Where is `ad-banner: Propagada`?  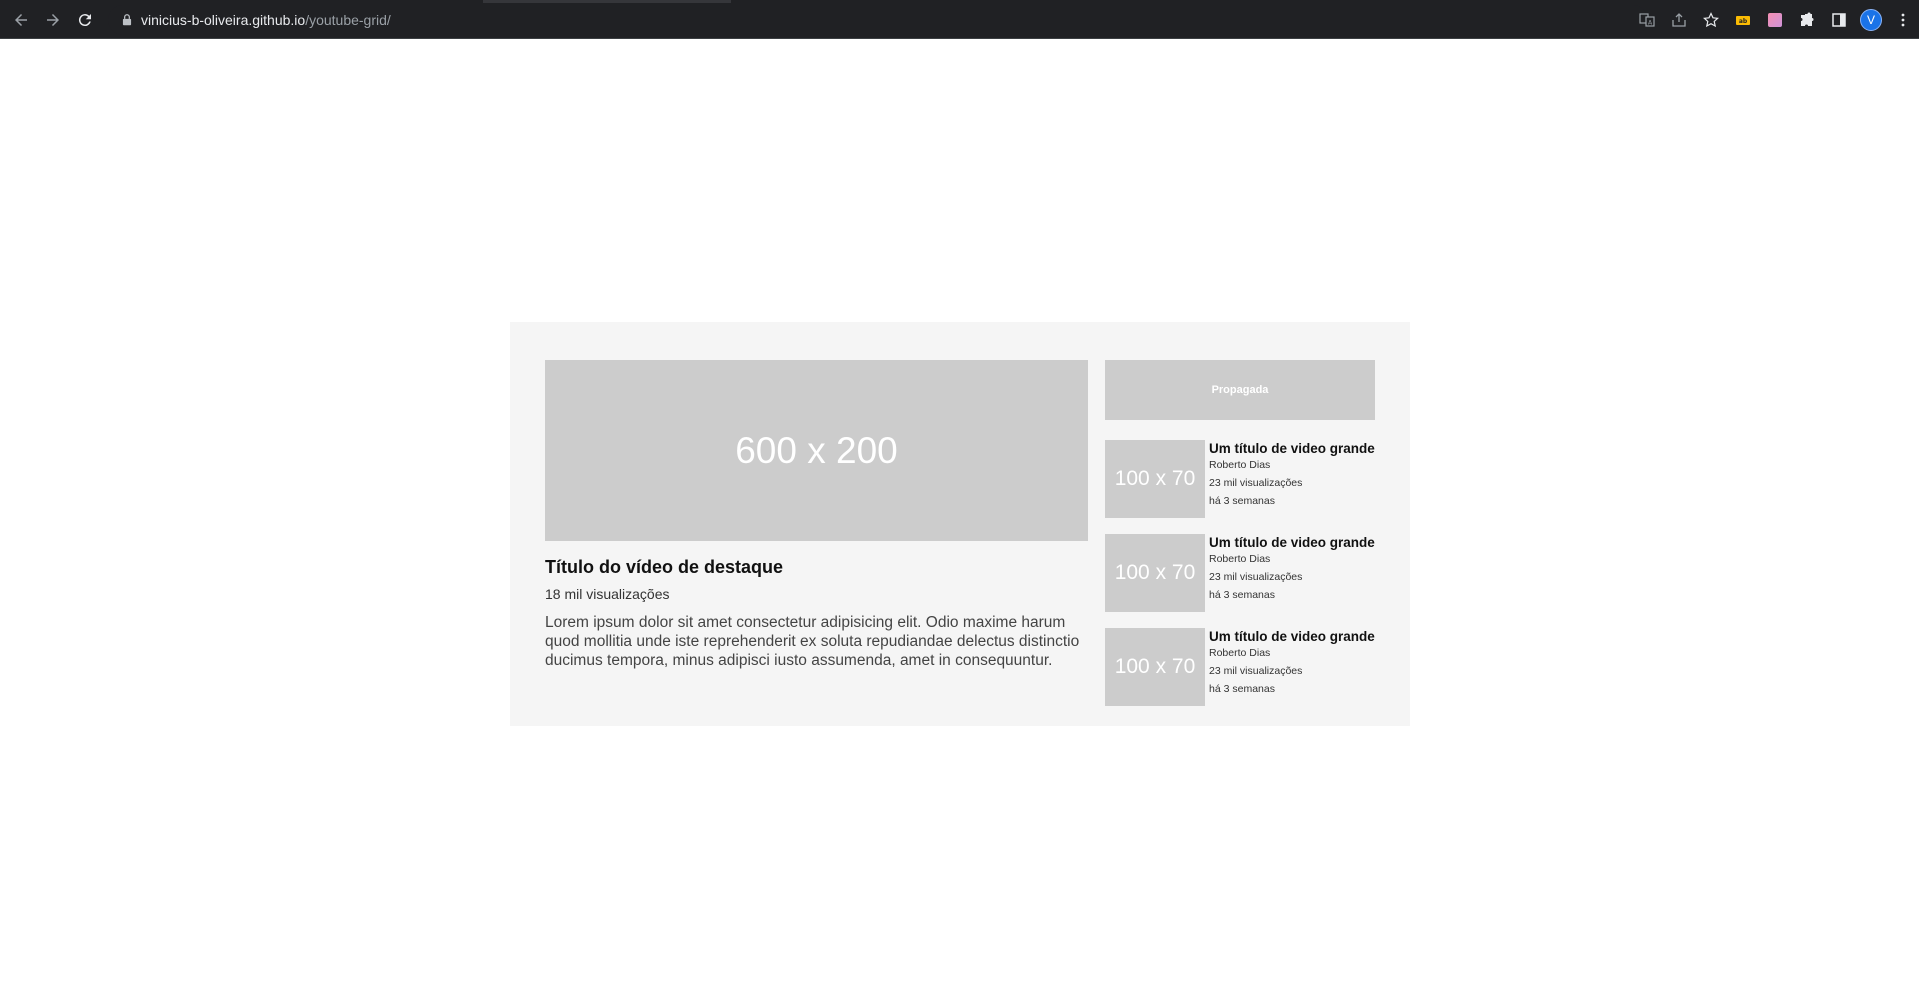 ad-banner: Propagada is located at coordinates (1240, 390).